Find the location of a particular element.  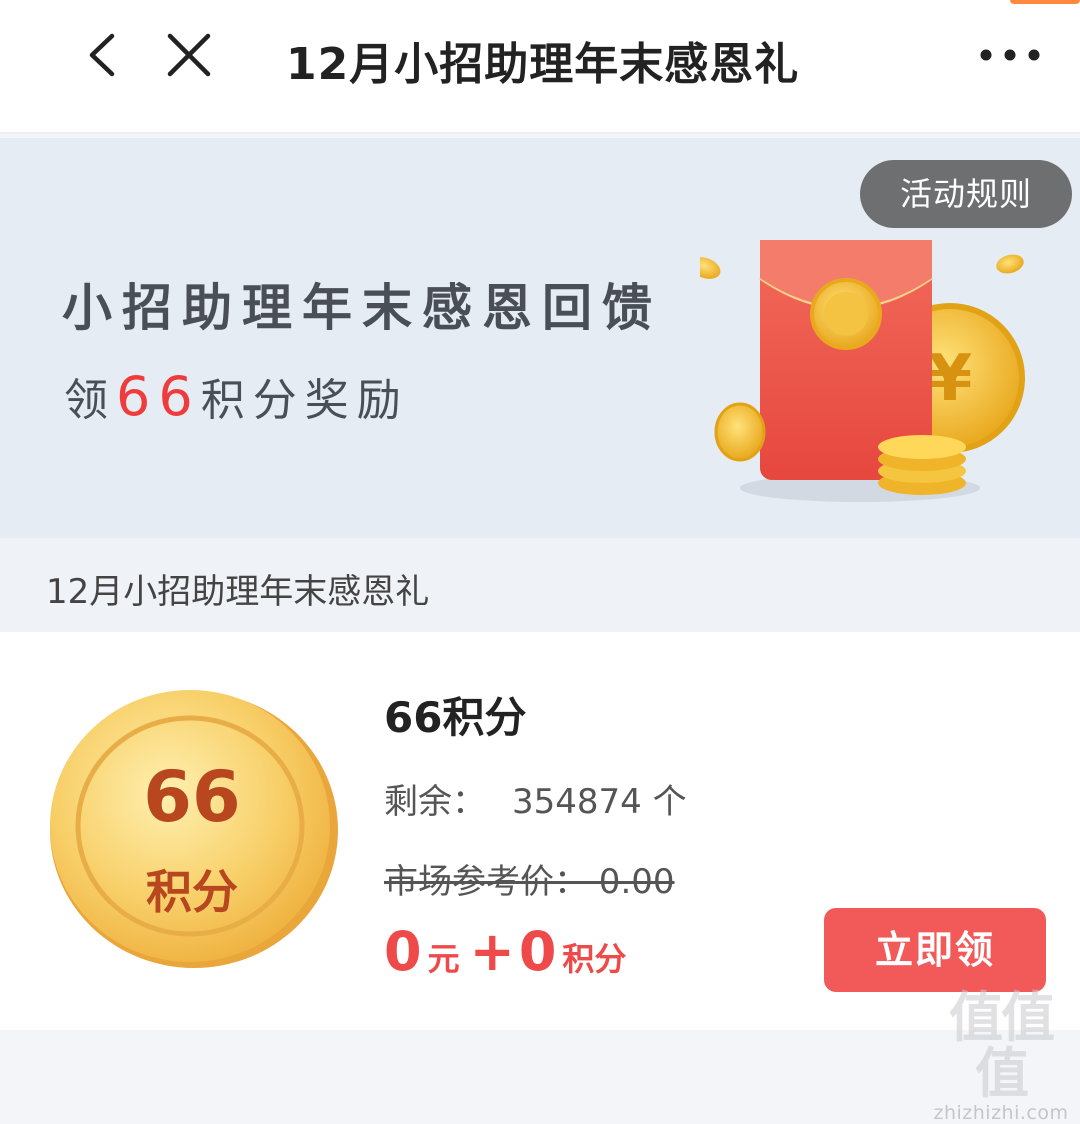

section-header: 12月小招助理年末感恩礼 is located at coordinates (540, 585).